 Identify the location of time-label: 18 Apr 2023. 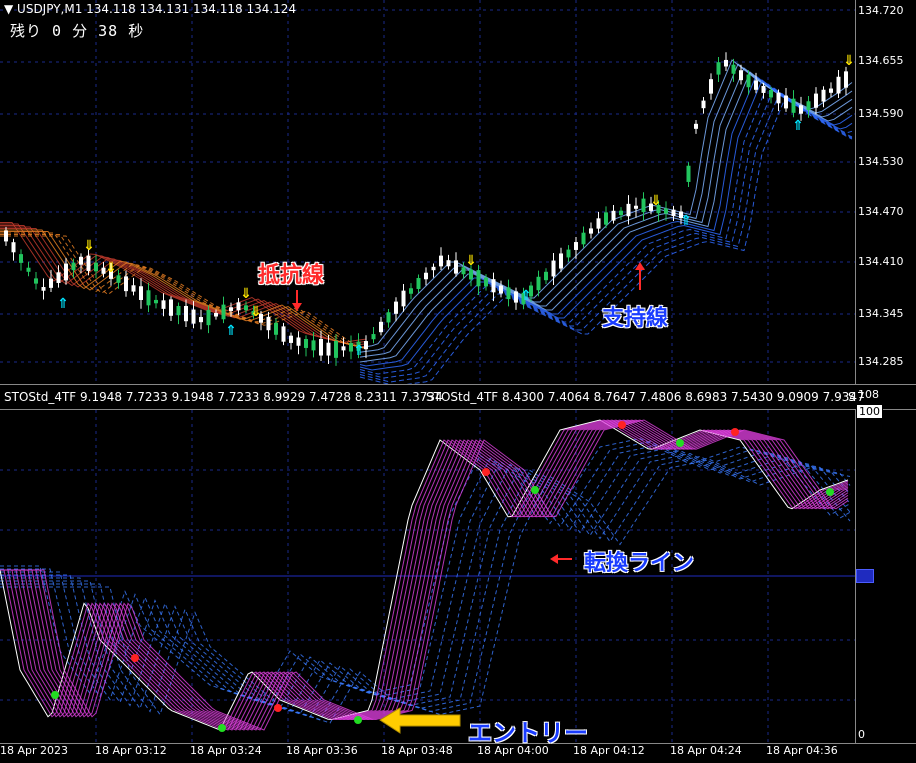
(34, 750).